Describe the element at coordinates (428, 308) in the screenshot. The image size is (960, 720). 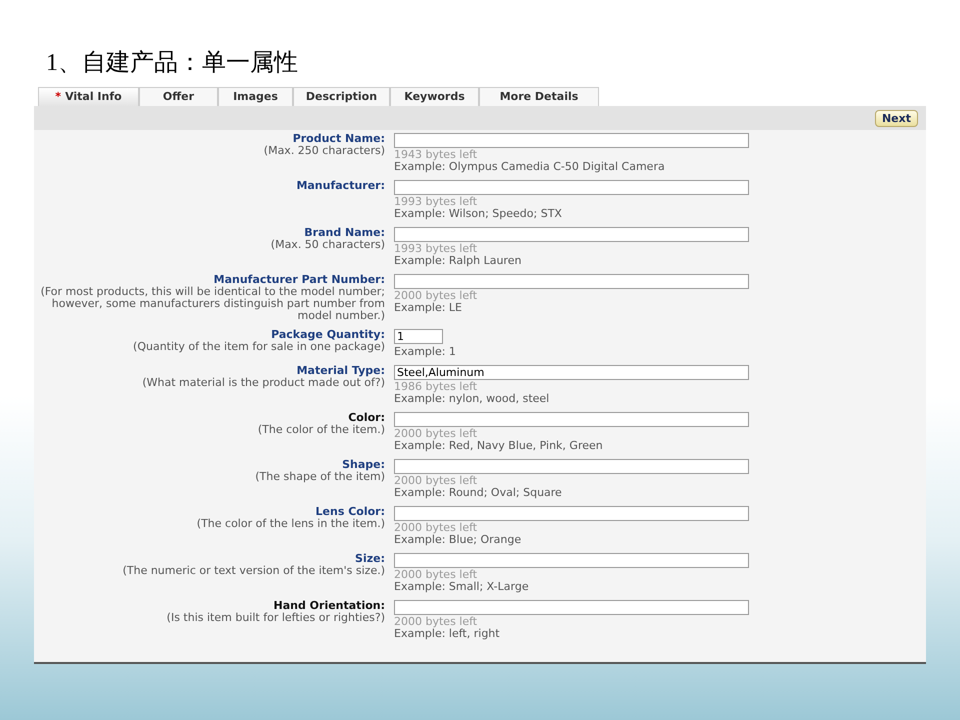
I see `field-example: Example: LE` at that location.